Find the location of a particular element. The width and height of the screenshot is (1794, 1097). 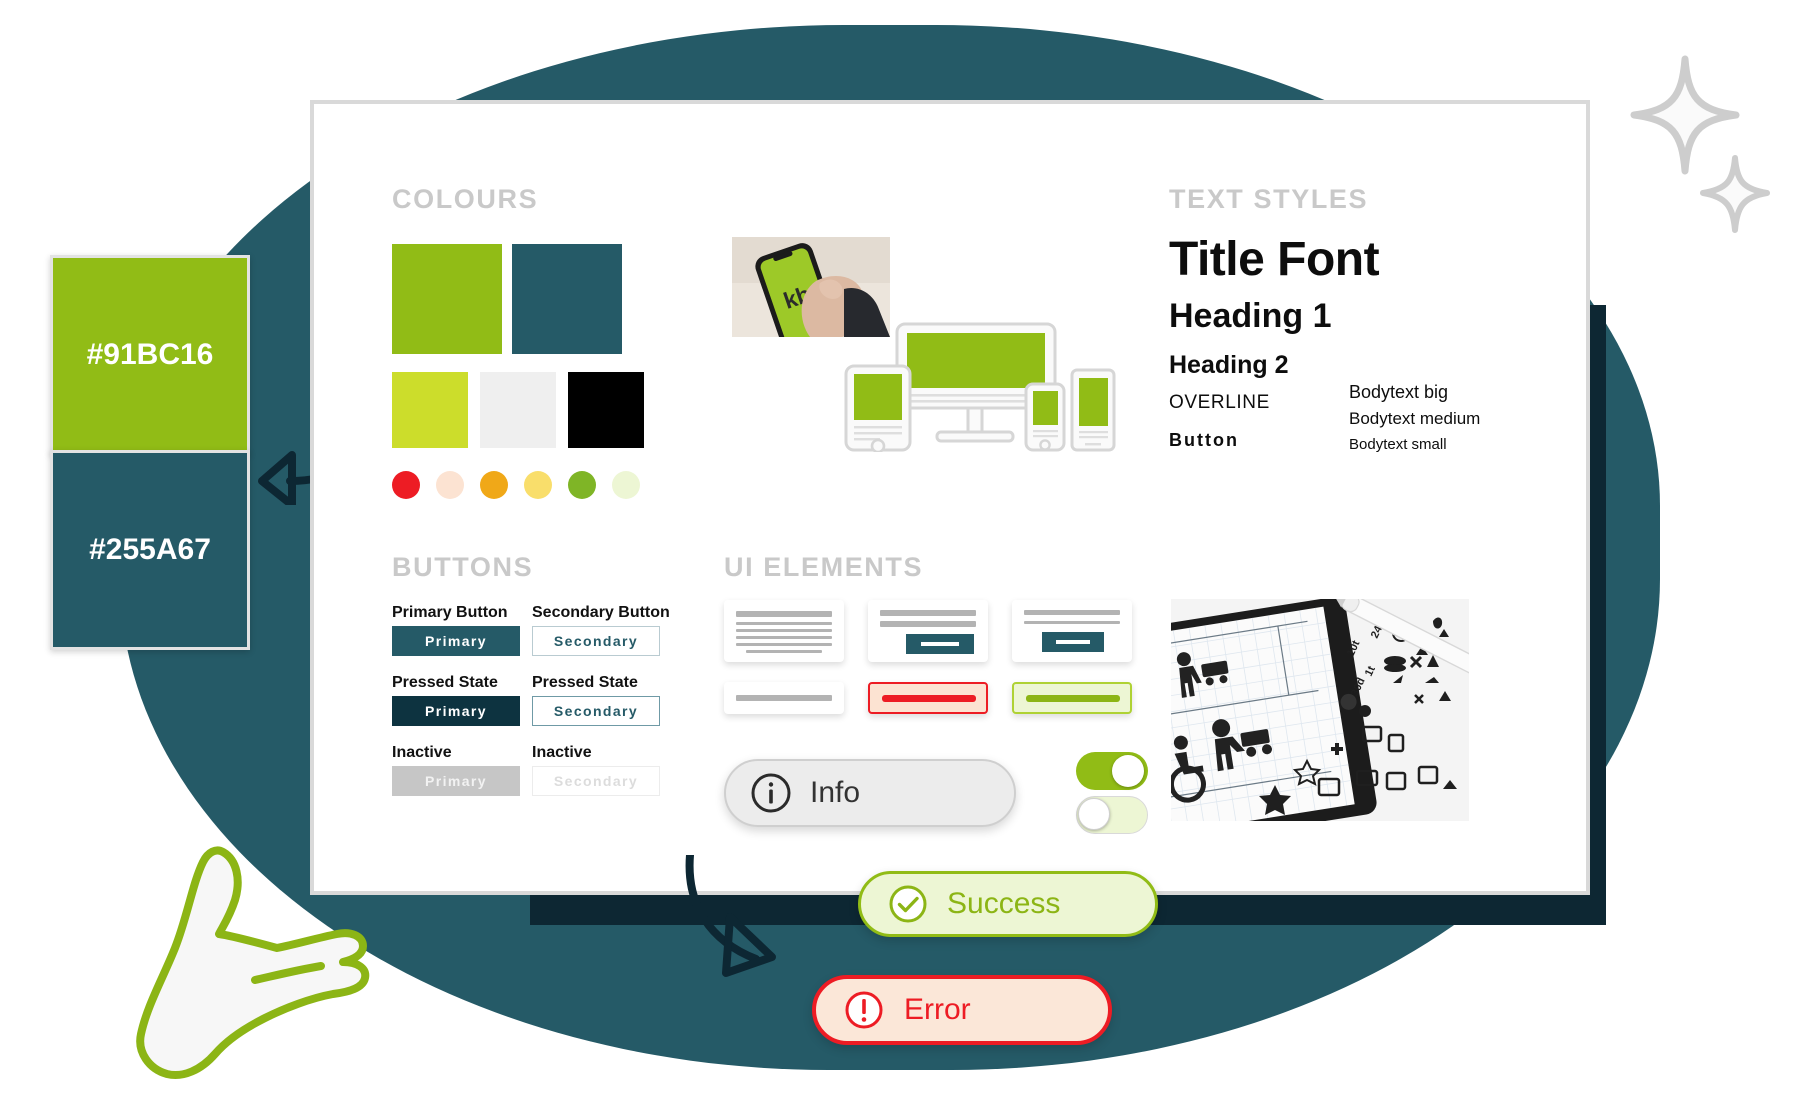

section-title-colours: COLOURS is located at coordinates (465, 199).